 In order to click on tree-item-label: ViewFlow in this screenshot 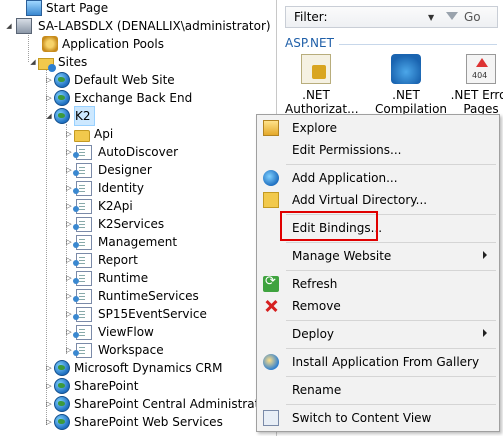, I will do `click(126, 332)`.